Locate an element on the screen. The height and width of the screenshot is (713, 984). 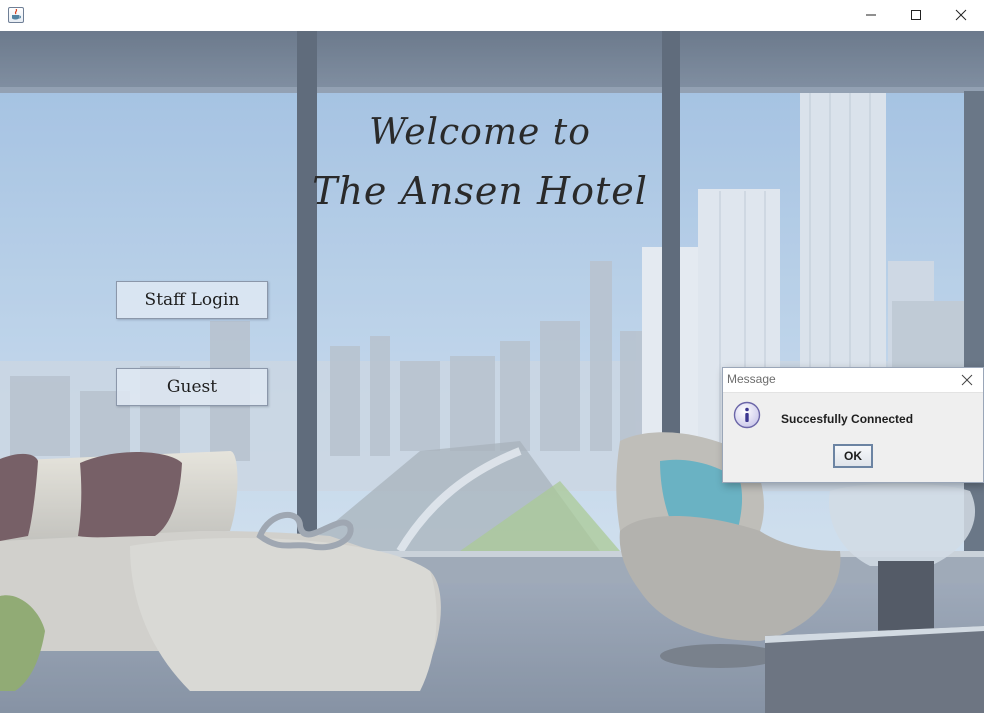
maximize-button is located at coordinates (916, 15).